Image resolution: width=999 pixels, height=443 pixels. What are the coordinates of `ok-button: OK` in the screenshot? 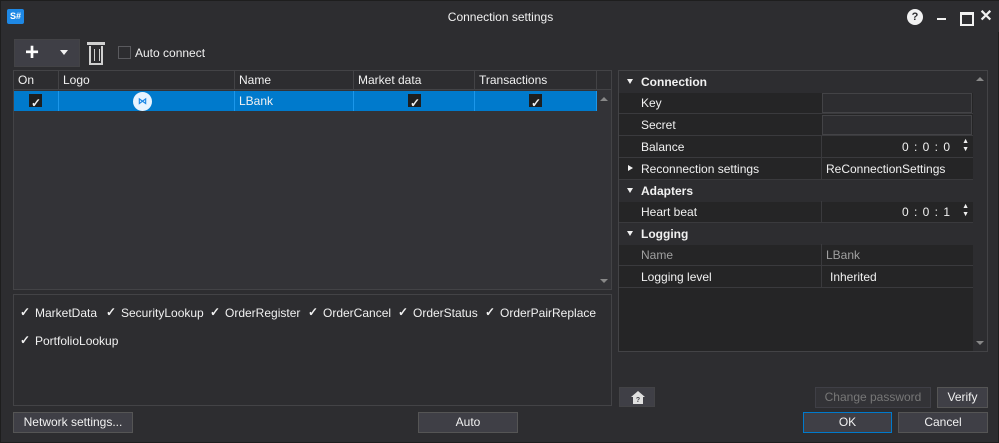 It's located at (847, 422).